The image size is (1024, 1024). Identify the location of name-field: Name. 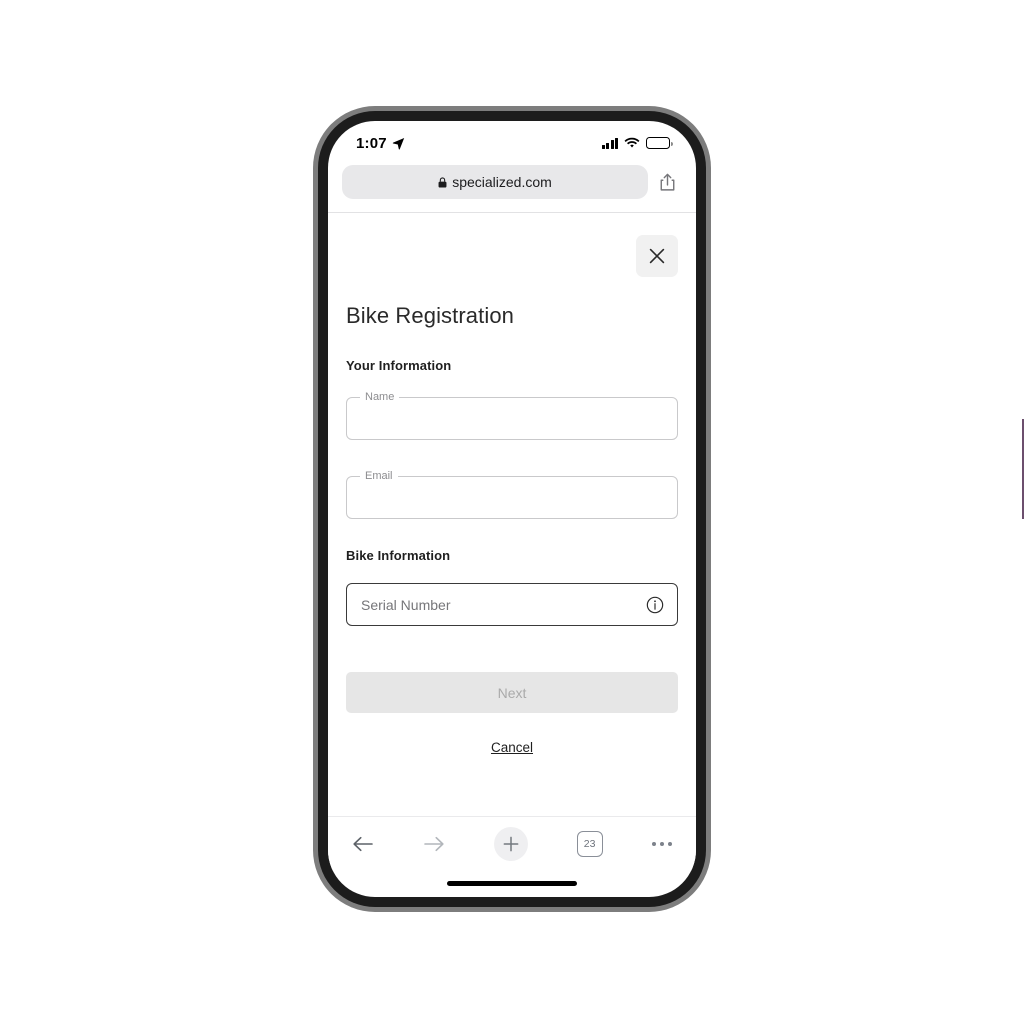
(512, 415).